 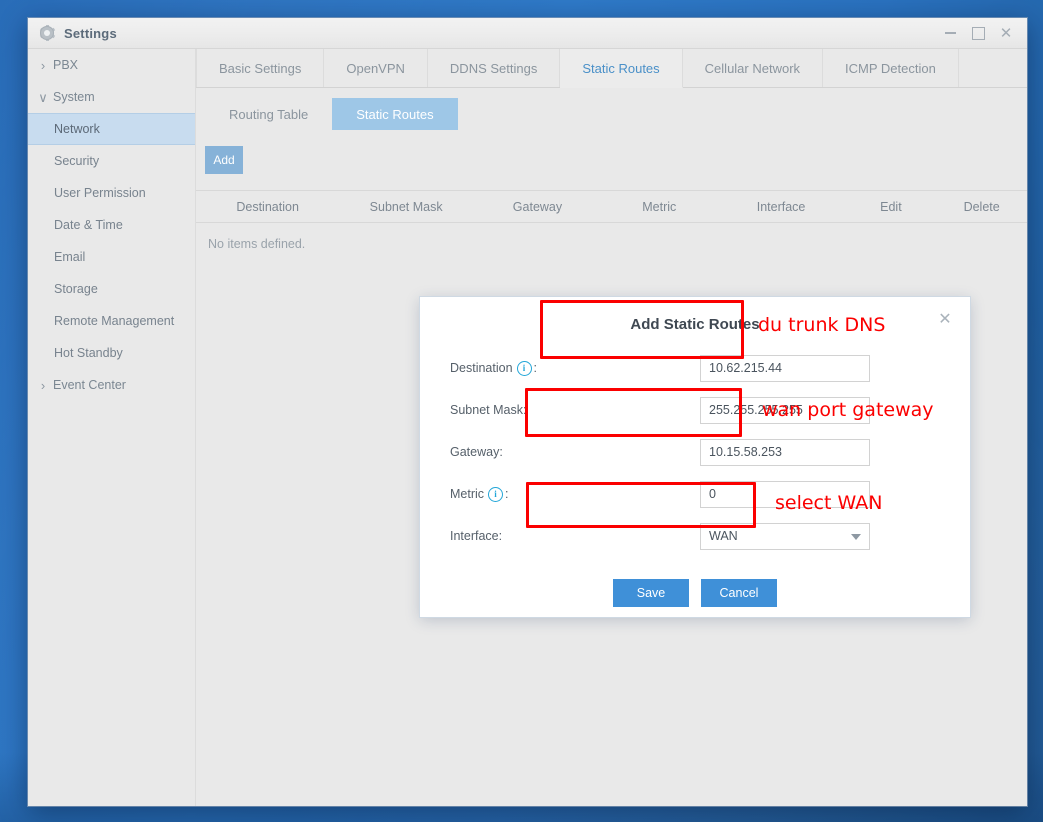 I want to click on column-header-destination: Destination, so click(x=267, y=207).